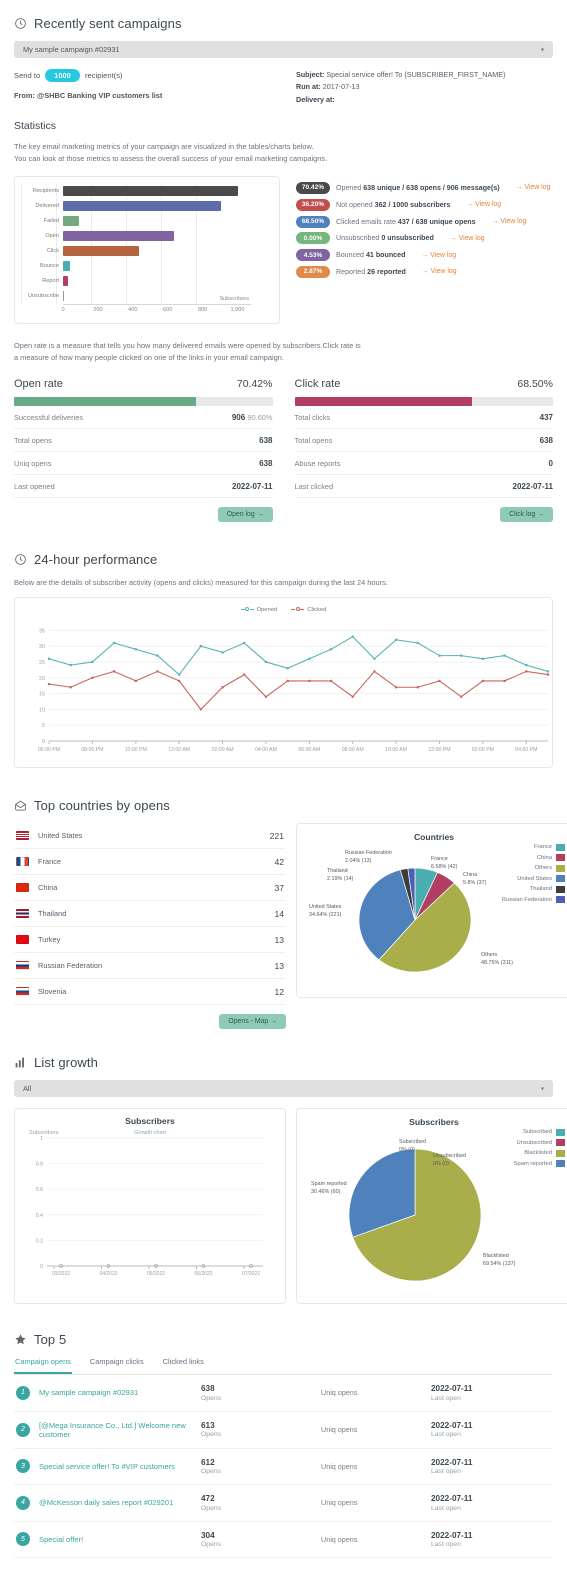  What do you see at coordinates (211, 1503) in the screenshot?
I see `opens-cell: 472 Opens` at bounding box center [211, 1503].